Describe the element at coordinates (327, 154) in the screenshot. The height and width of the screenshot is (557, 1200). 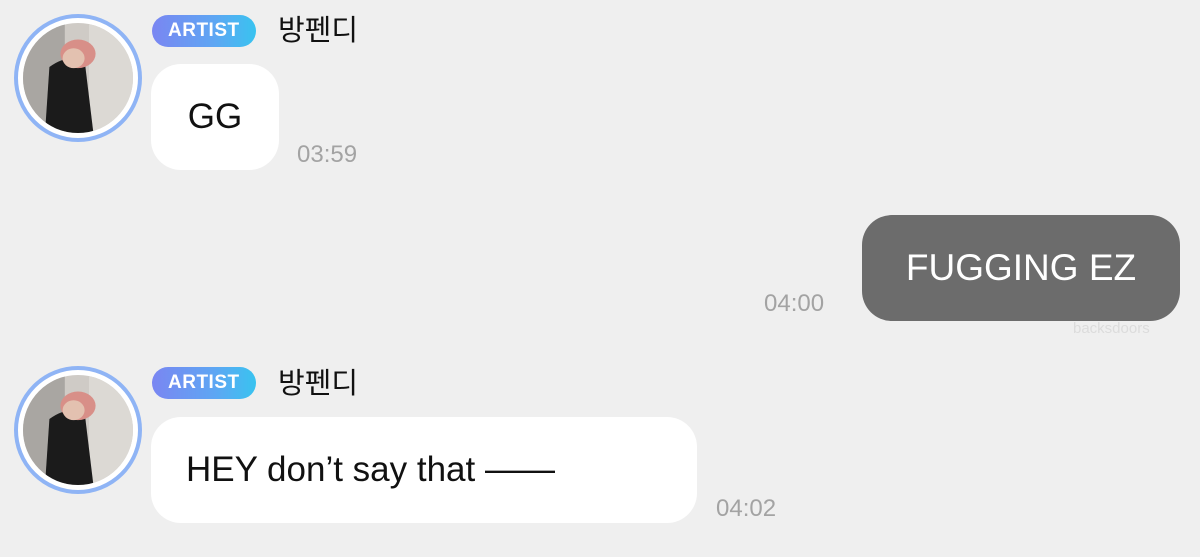
I see `message-timestamp: 03:59` at that location.